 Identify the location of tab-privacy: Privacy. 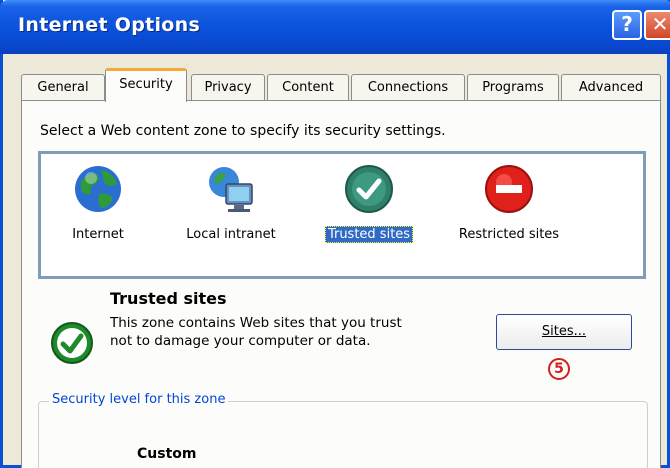
(228, 87).